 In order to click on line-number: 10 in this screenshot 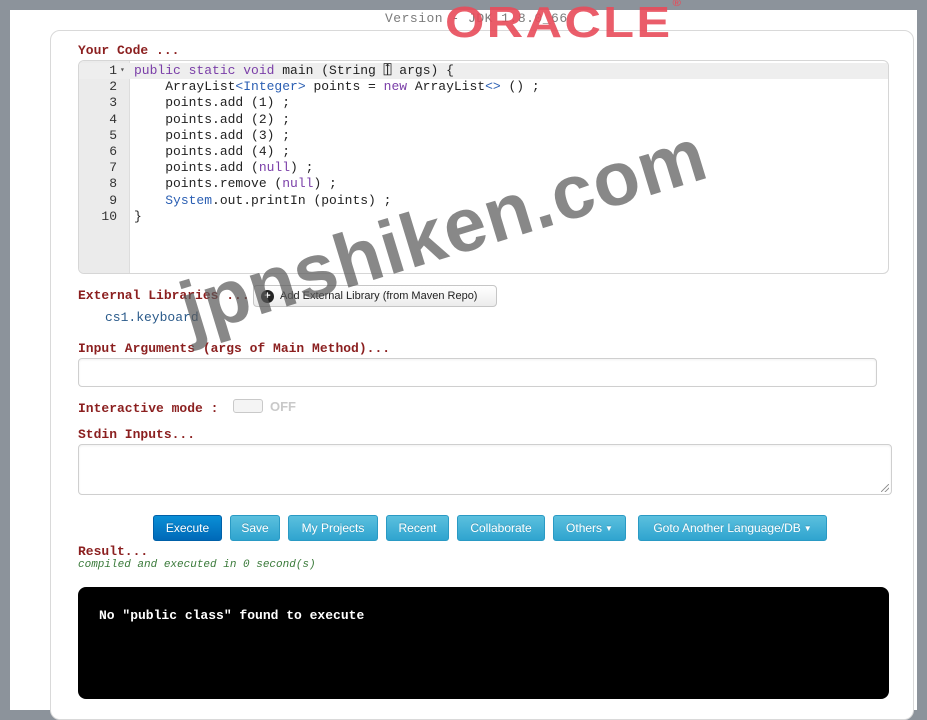, I will do `click(109, 216)`.